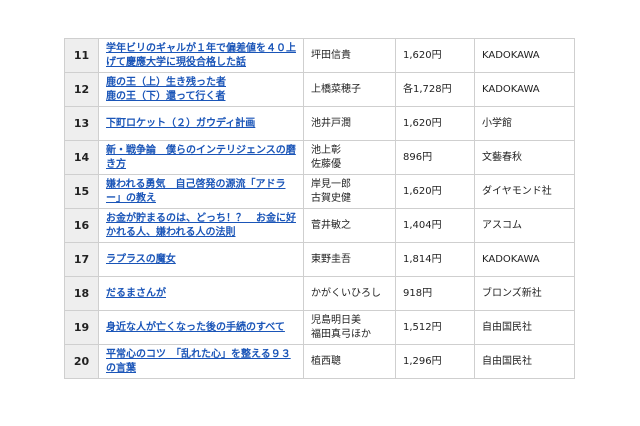  Describe the element at coordinates (331, 55) in the screenshot. I see `author-name: 坪田信貴` at that location.